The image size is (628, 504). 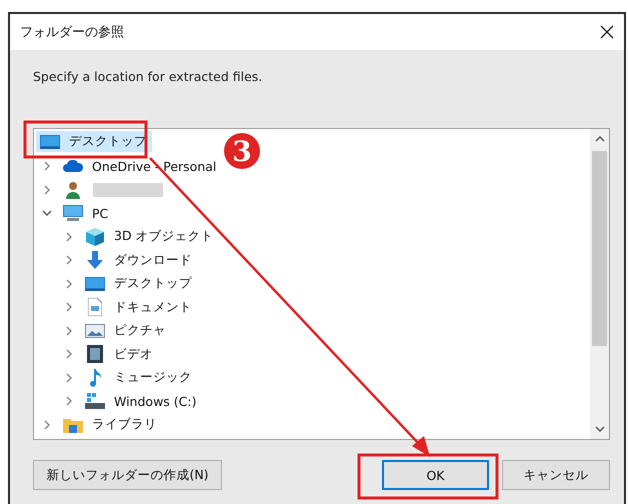 What do you see at coordinates (127, 475) in the screenshot?
I see `new-folder-button: 新しいフォルダーの作成(N)` at bounding box center [127, 475].